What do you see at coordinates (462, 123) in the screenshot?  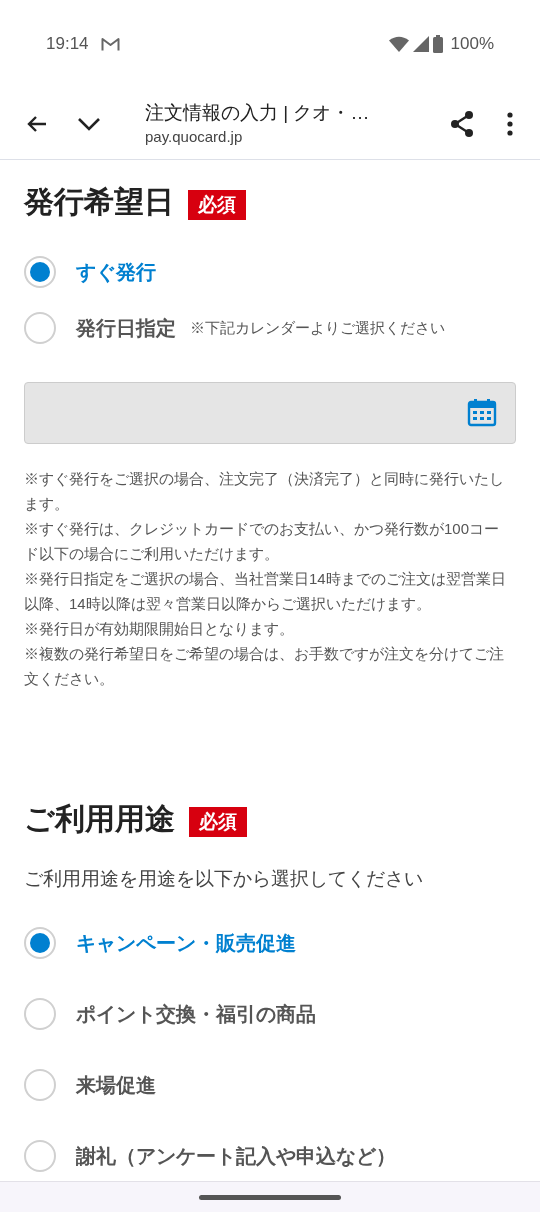 I see `share-icon` at bounding box center [462, 123].